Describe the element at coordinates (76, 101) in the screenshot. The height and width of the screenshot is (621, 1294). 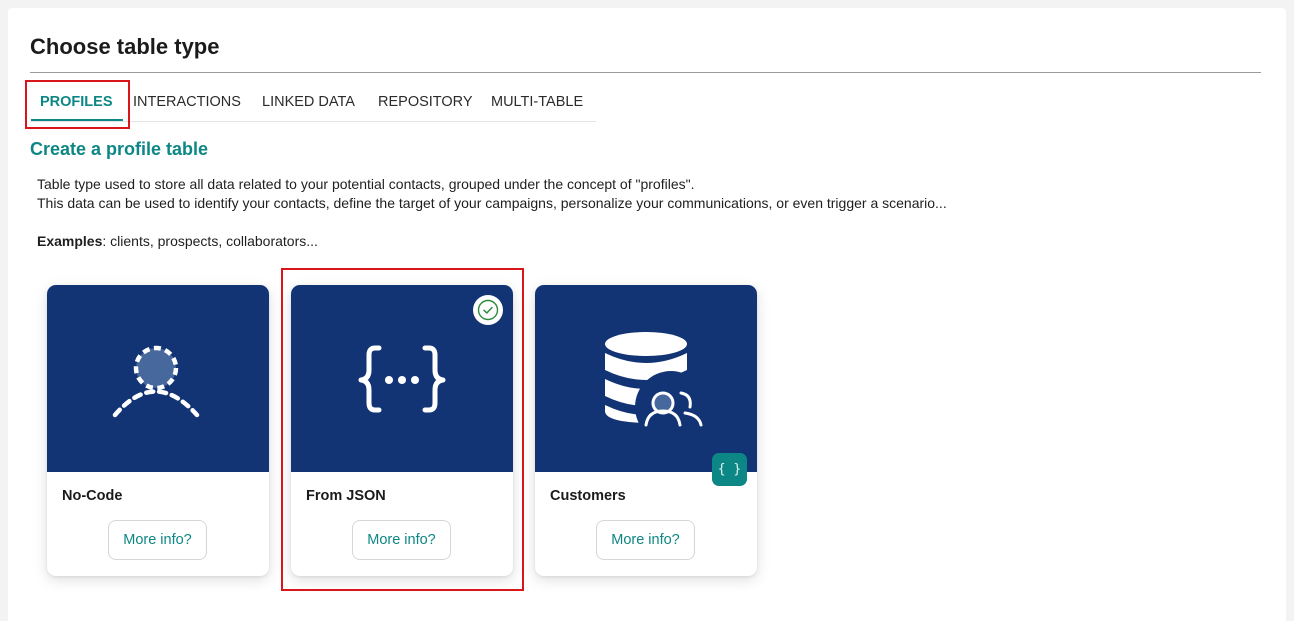
I see `tab-profiles: PROFILES` at that location.